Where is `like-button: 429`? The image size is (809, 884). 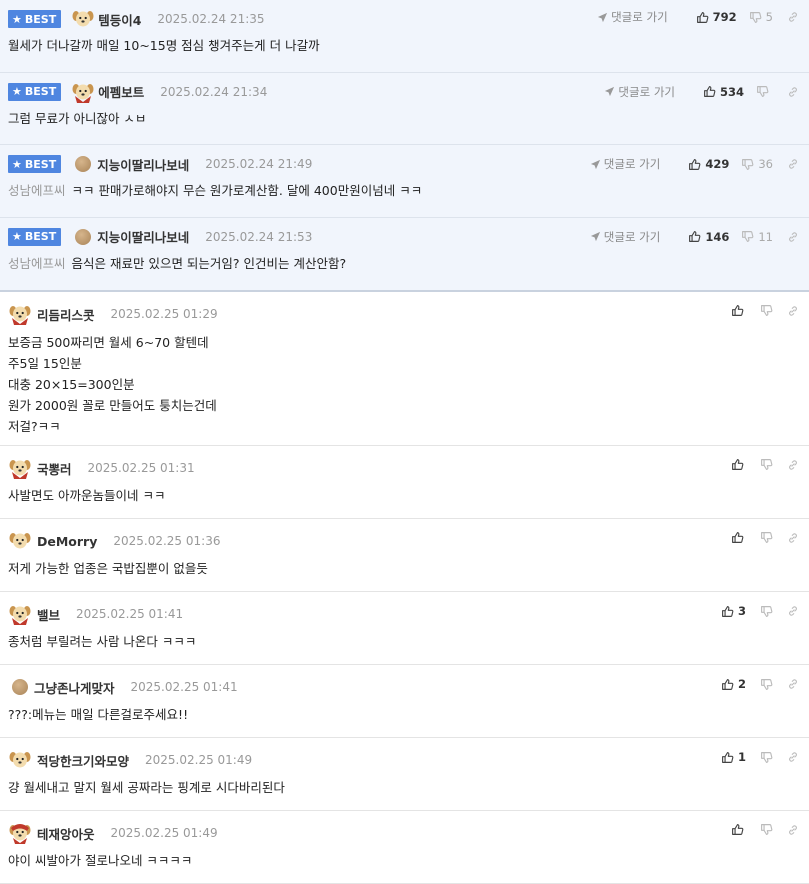 like-button: 429 is located at coordinates (708, 164).